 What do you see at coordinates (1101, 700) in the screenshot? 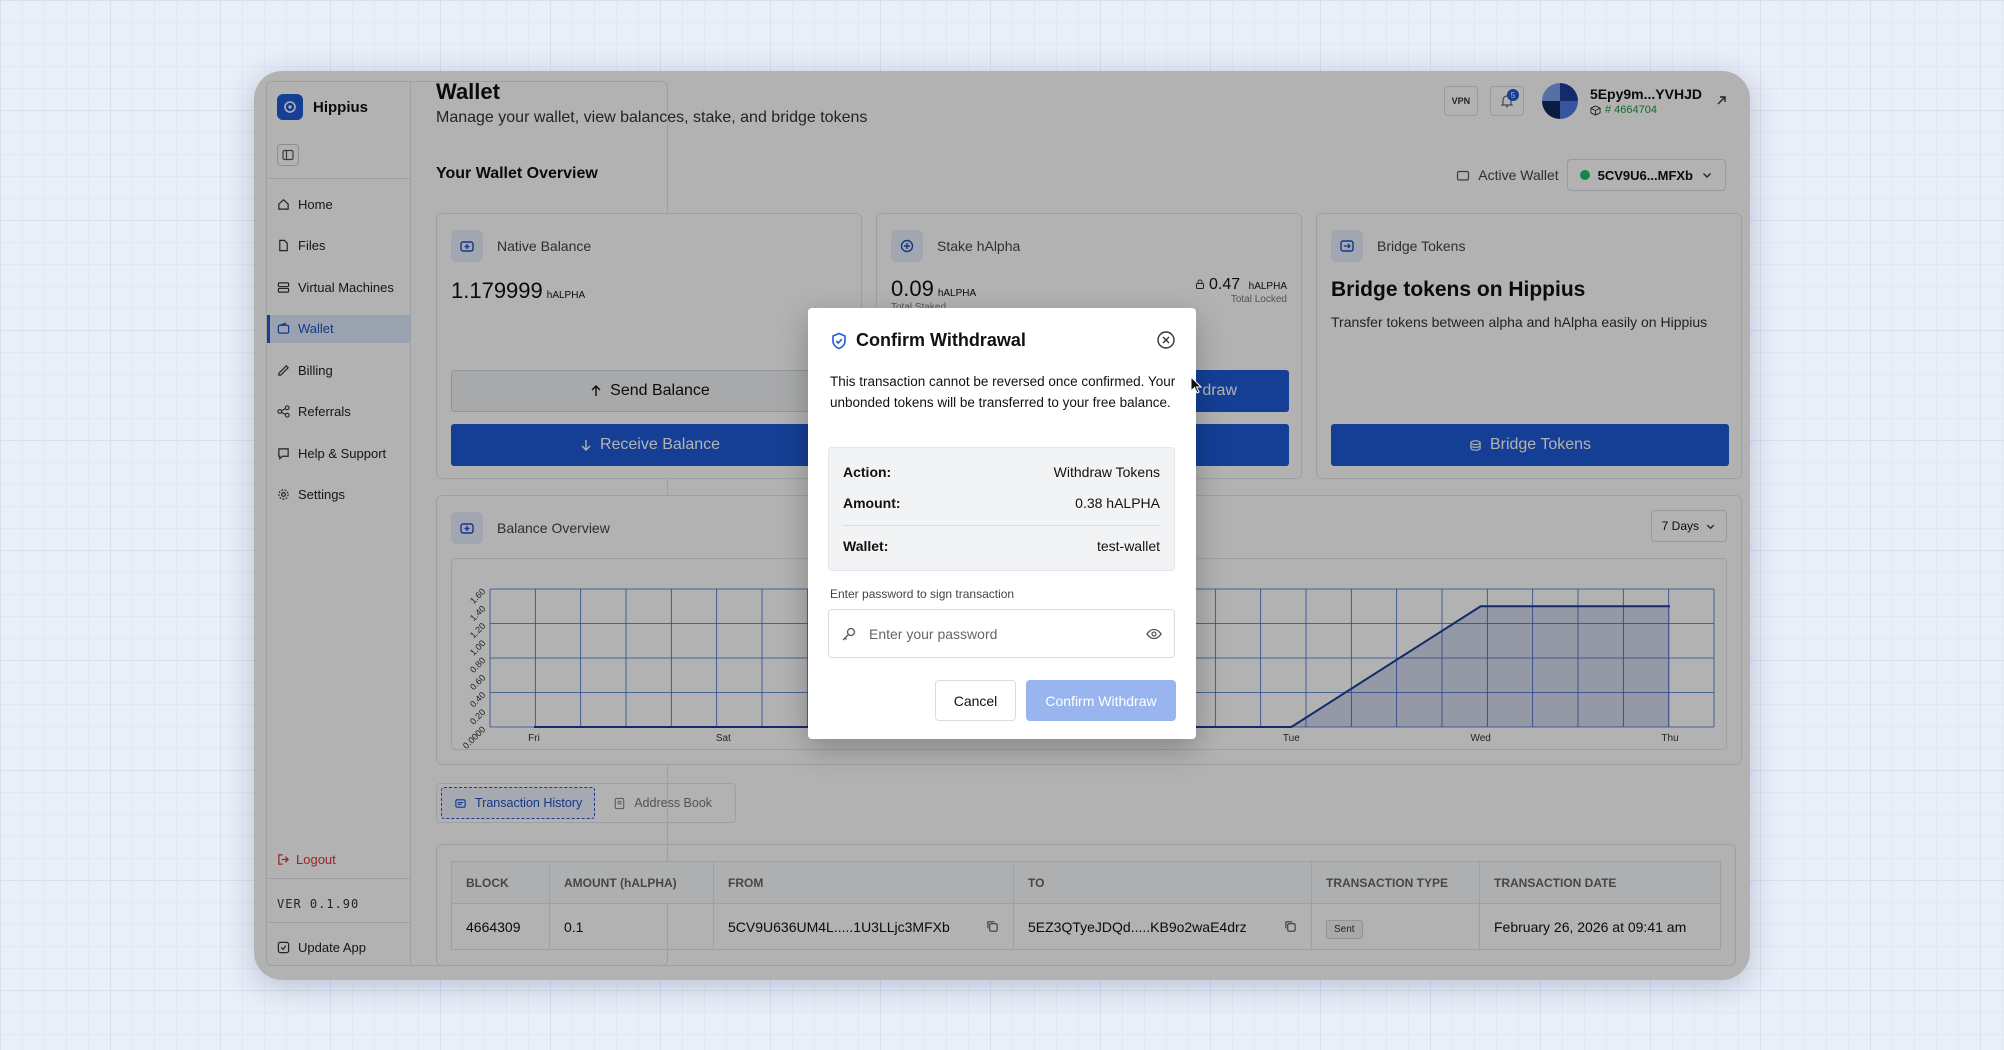
I see `confirm-withdraw-button: Confirm Withdraw` at bounding box center [1101, 700].